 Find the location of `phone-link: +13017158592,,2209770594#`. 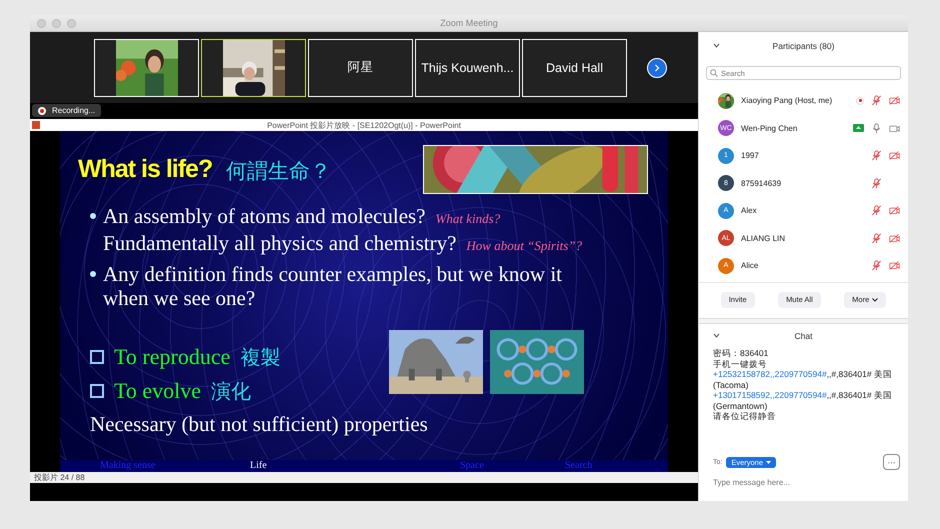

phone-link: +13017158592,,2209770594# is located at coordinates (770, 395).